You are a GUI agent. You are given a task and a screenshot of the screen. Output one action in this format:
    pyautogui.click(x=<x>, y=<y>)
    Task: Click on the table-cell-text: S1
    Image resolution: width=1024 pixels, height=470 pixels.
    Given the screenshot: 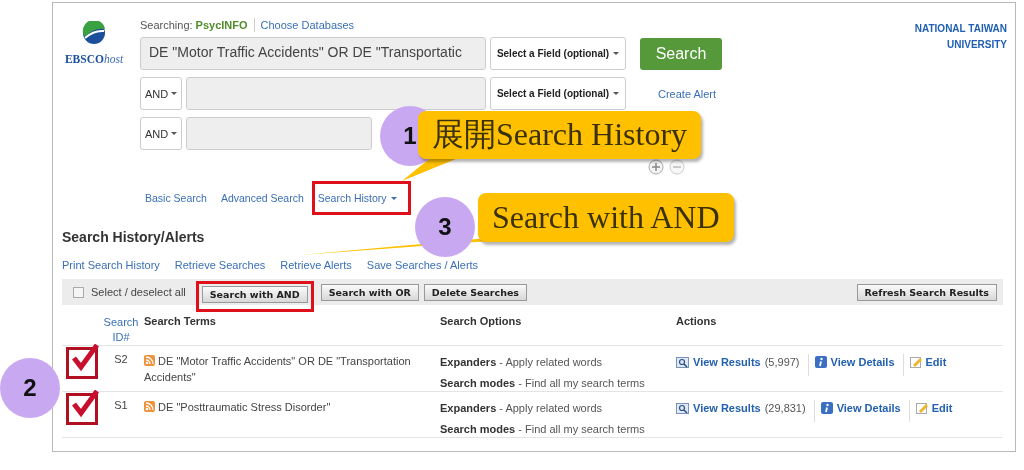 What is the action you would take?
    pyautogui.click(x=121, y=406)
    